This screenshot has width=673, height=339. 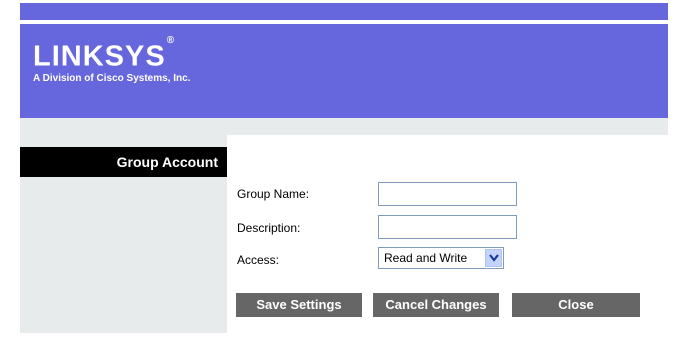 What do you see at coordinates (171, 40) in the screenshot?
I see `logo-registered-mark: ®` at bounding box center [171, 40].